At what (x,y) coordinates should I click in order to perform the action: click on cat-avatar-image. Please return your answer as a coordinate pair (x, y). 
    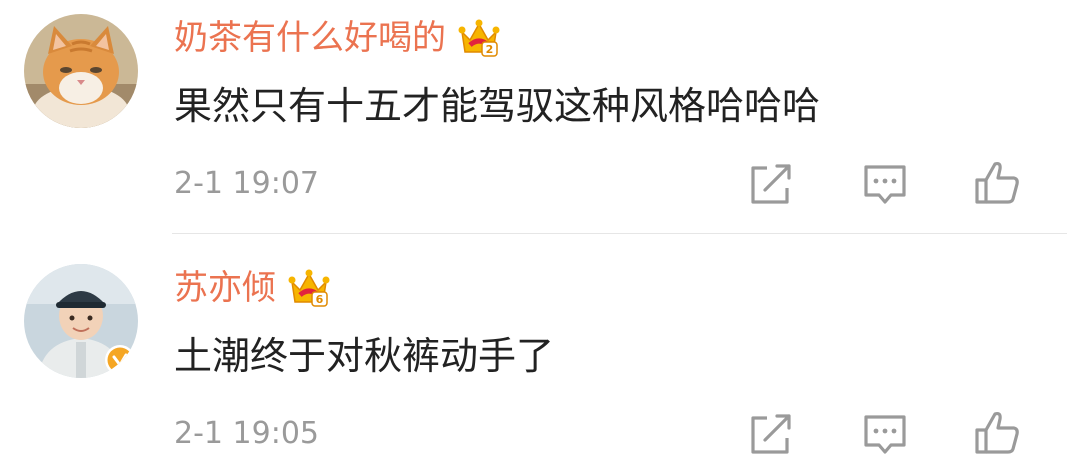
    Looking at the image, I should click on (81, 71).